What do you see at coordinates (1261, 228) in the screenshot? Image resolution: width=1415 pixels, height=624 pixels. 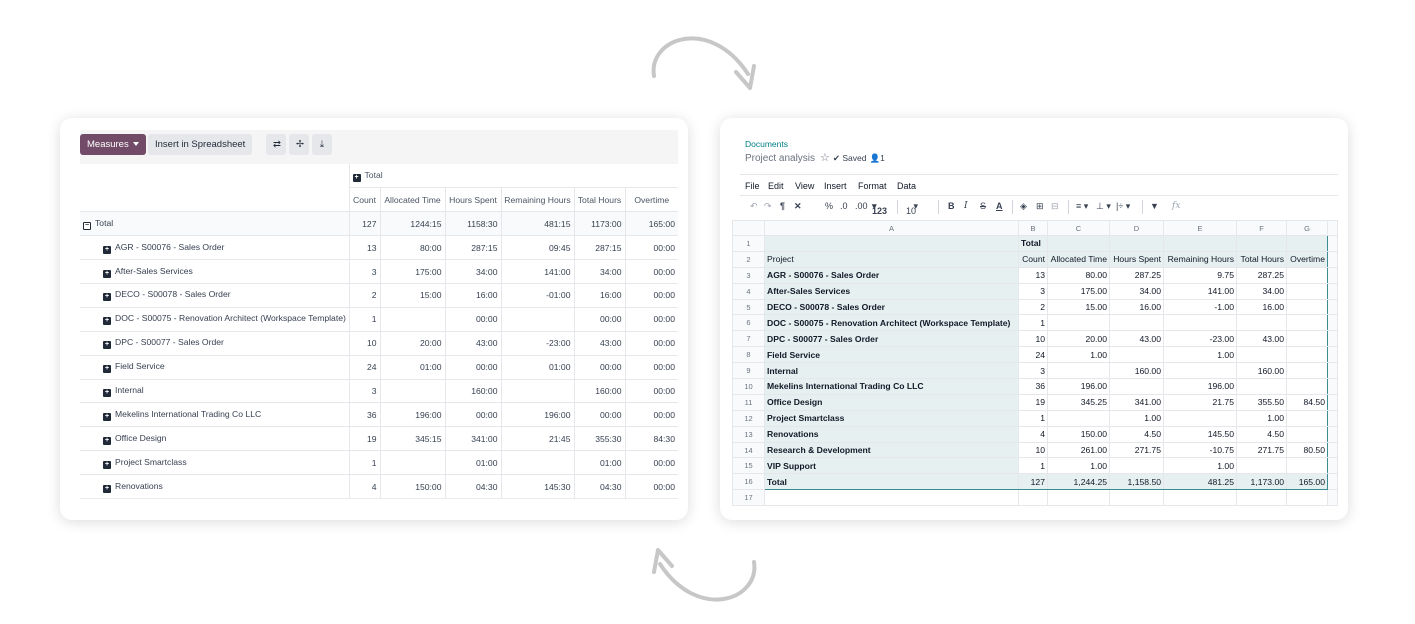 I see `column-header: F` at bounding box center [1261, 228].